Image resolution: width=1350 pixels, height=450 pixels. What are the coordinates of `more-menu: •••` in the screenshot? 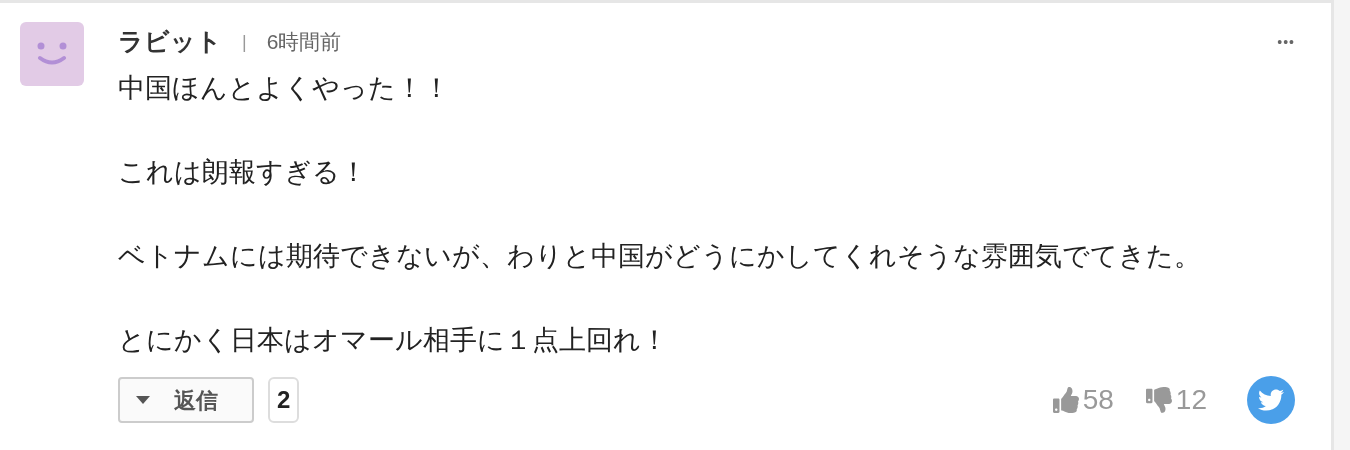 It's located at (1286, 42).